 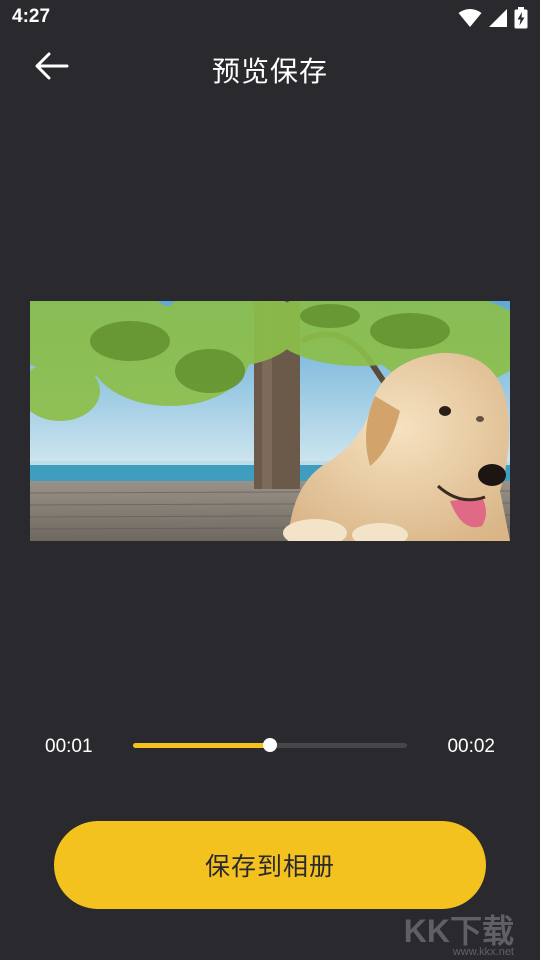 I want to click on status-icons, so click(x=493, y=18).